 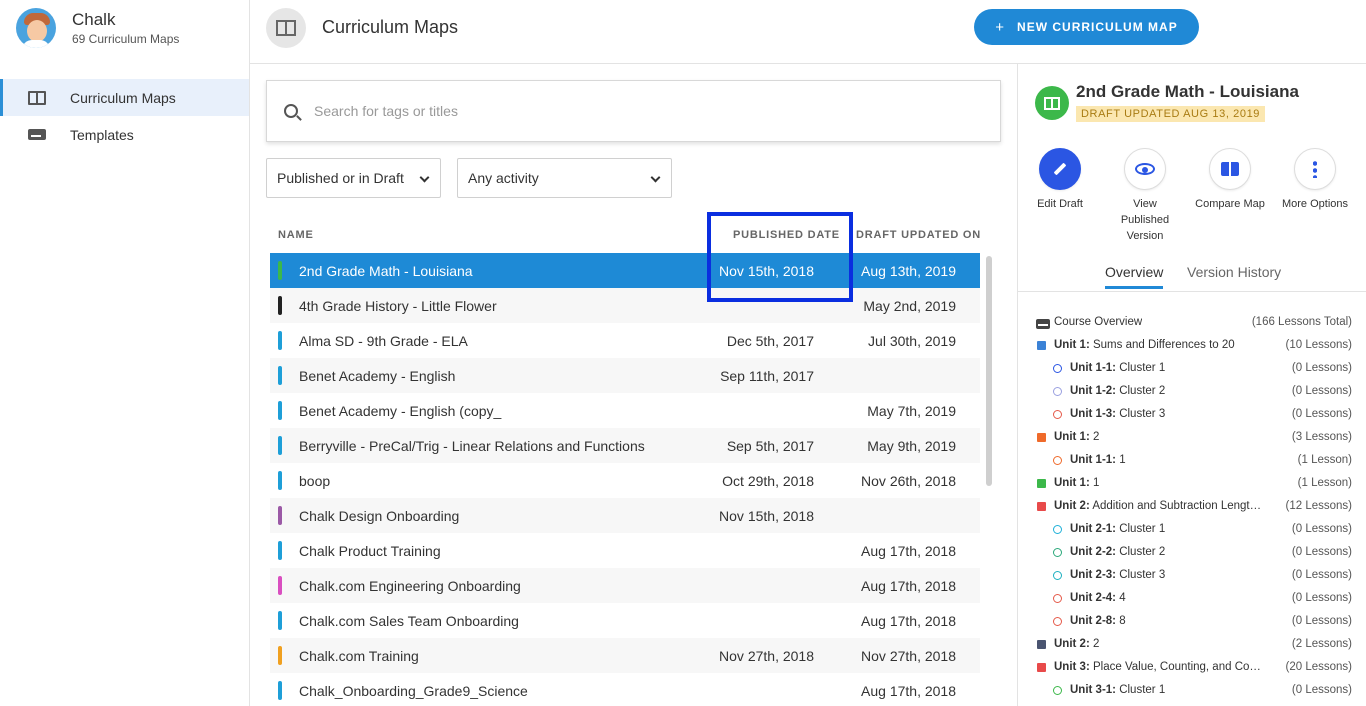 What do you see at coordinates (1093, 690) in the screenshot?
I see `unit-number: Unit 3-1:` at bounding box center [1093, 690].